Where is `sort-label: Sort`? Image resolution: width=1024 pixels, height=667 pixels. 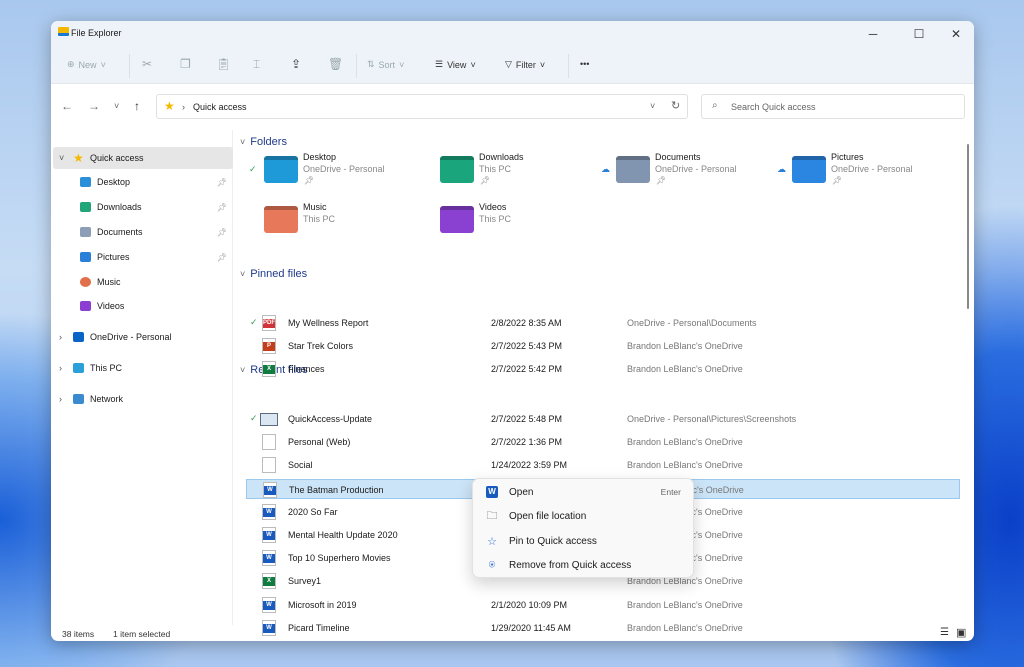 sort-label: Sort is located at coordinates (387, 64).